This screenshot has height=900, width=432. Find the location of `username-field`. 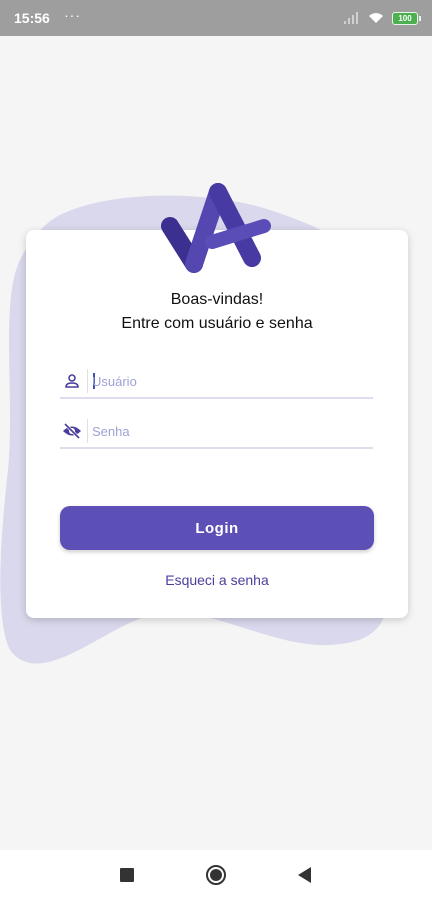

username-field is located at coordinates (216, 383).